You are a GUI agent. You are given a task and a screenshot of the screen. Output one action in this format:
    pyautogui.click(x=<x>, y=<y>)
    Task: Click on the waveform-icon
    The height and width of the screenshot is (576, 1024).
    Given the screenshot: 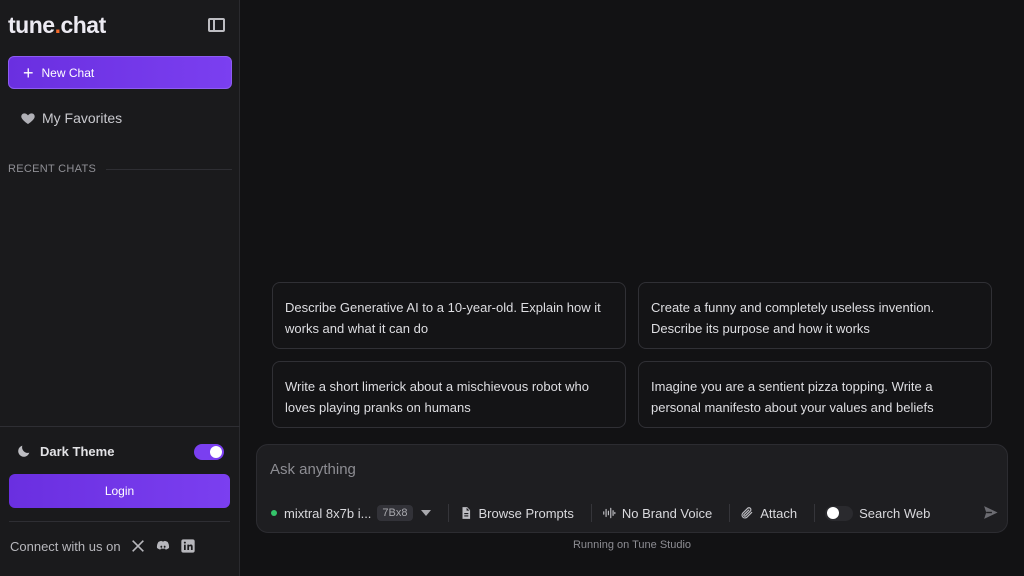 What is the action you would take?
    pyautogui.click(x=609, y=513)
    